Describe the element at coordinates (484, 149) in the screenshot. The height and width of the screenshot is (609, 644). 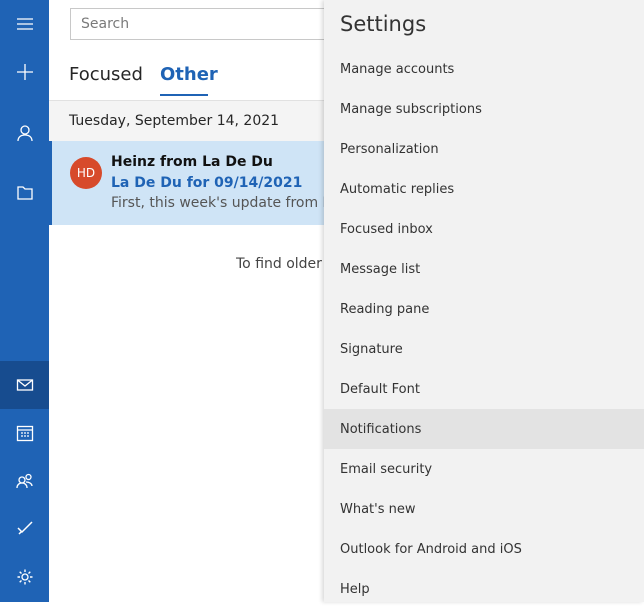
I see `settings-item-personalization: Personalization` at that location.